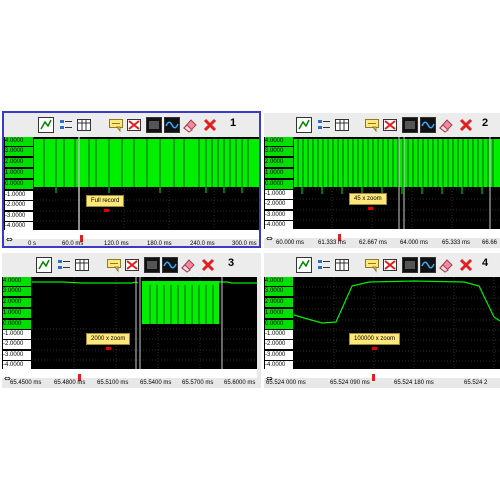  Describe the element at coordinates (26, 383) in the screenshot. I see `x-tick-label: 65.4500 ms` at that location.